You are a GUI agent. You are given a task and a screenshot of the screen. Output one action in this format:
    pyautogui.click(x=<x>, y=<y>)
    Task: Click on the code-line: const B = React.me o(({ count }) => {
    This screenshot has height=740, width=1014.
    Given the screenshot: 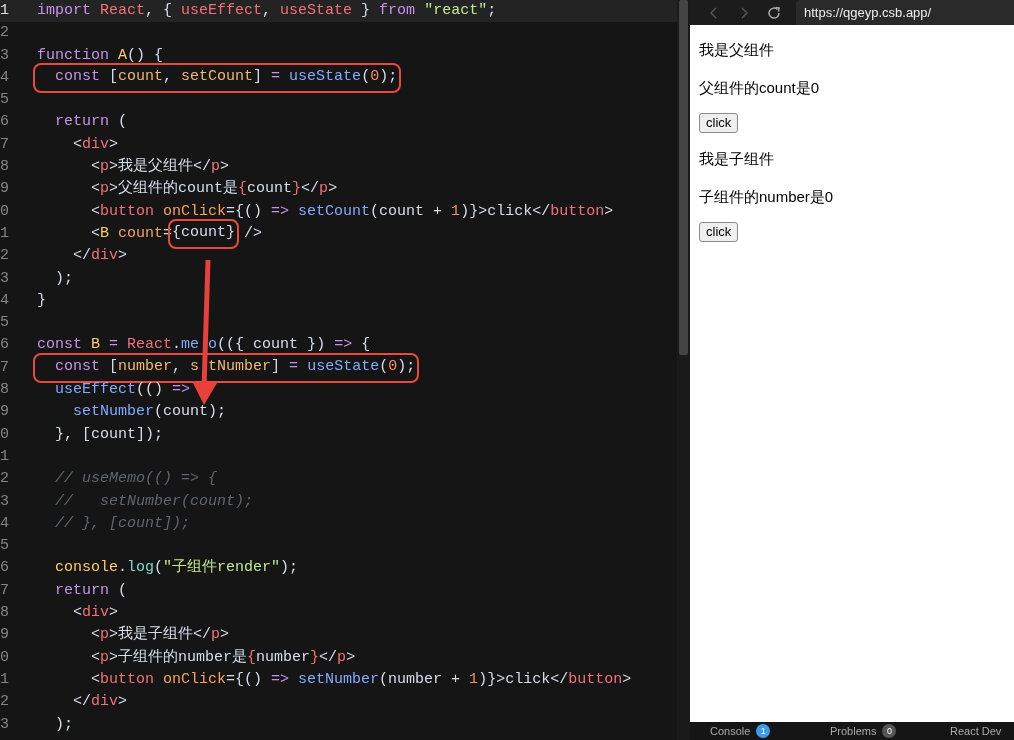 What is the action you would take?
    pyautogui.click(x=204, y=345)
    